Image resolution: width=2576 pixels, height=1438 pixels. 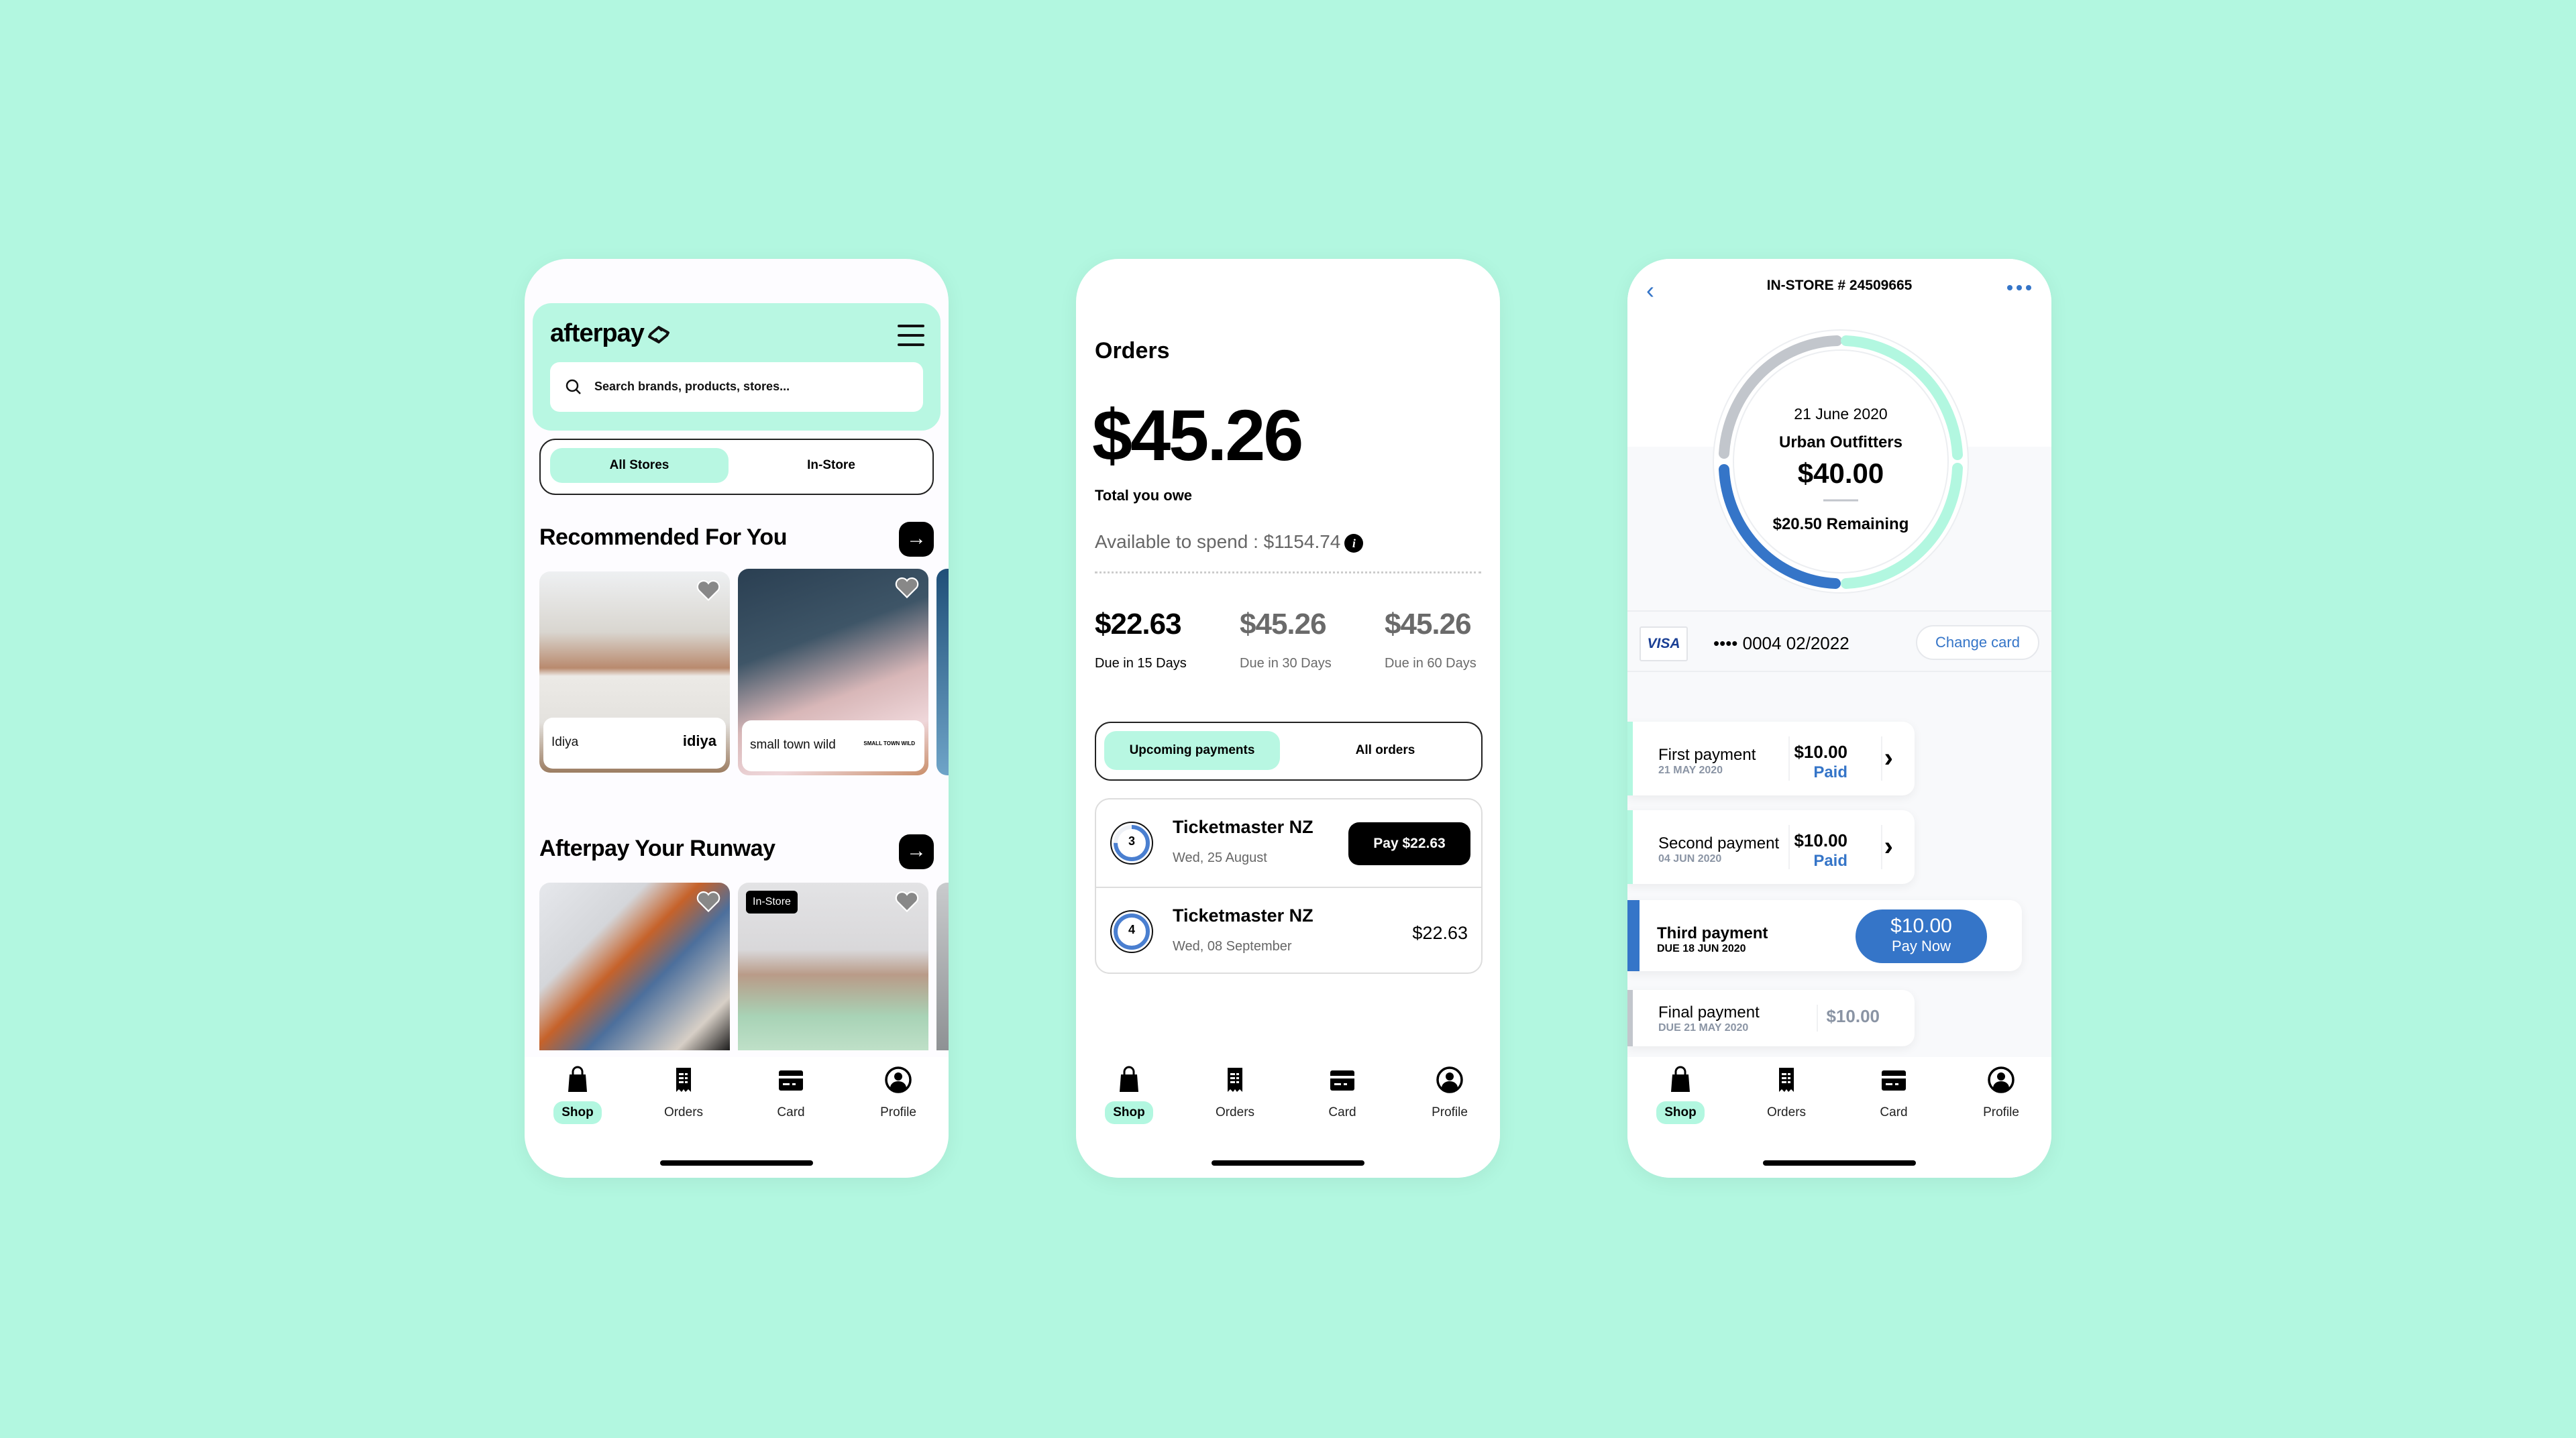 What do you see at coordinates (916, 851) in the screenshot?
I see `runway-see-all-button: →` at bounding box center [916, 851].